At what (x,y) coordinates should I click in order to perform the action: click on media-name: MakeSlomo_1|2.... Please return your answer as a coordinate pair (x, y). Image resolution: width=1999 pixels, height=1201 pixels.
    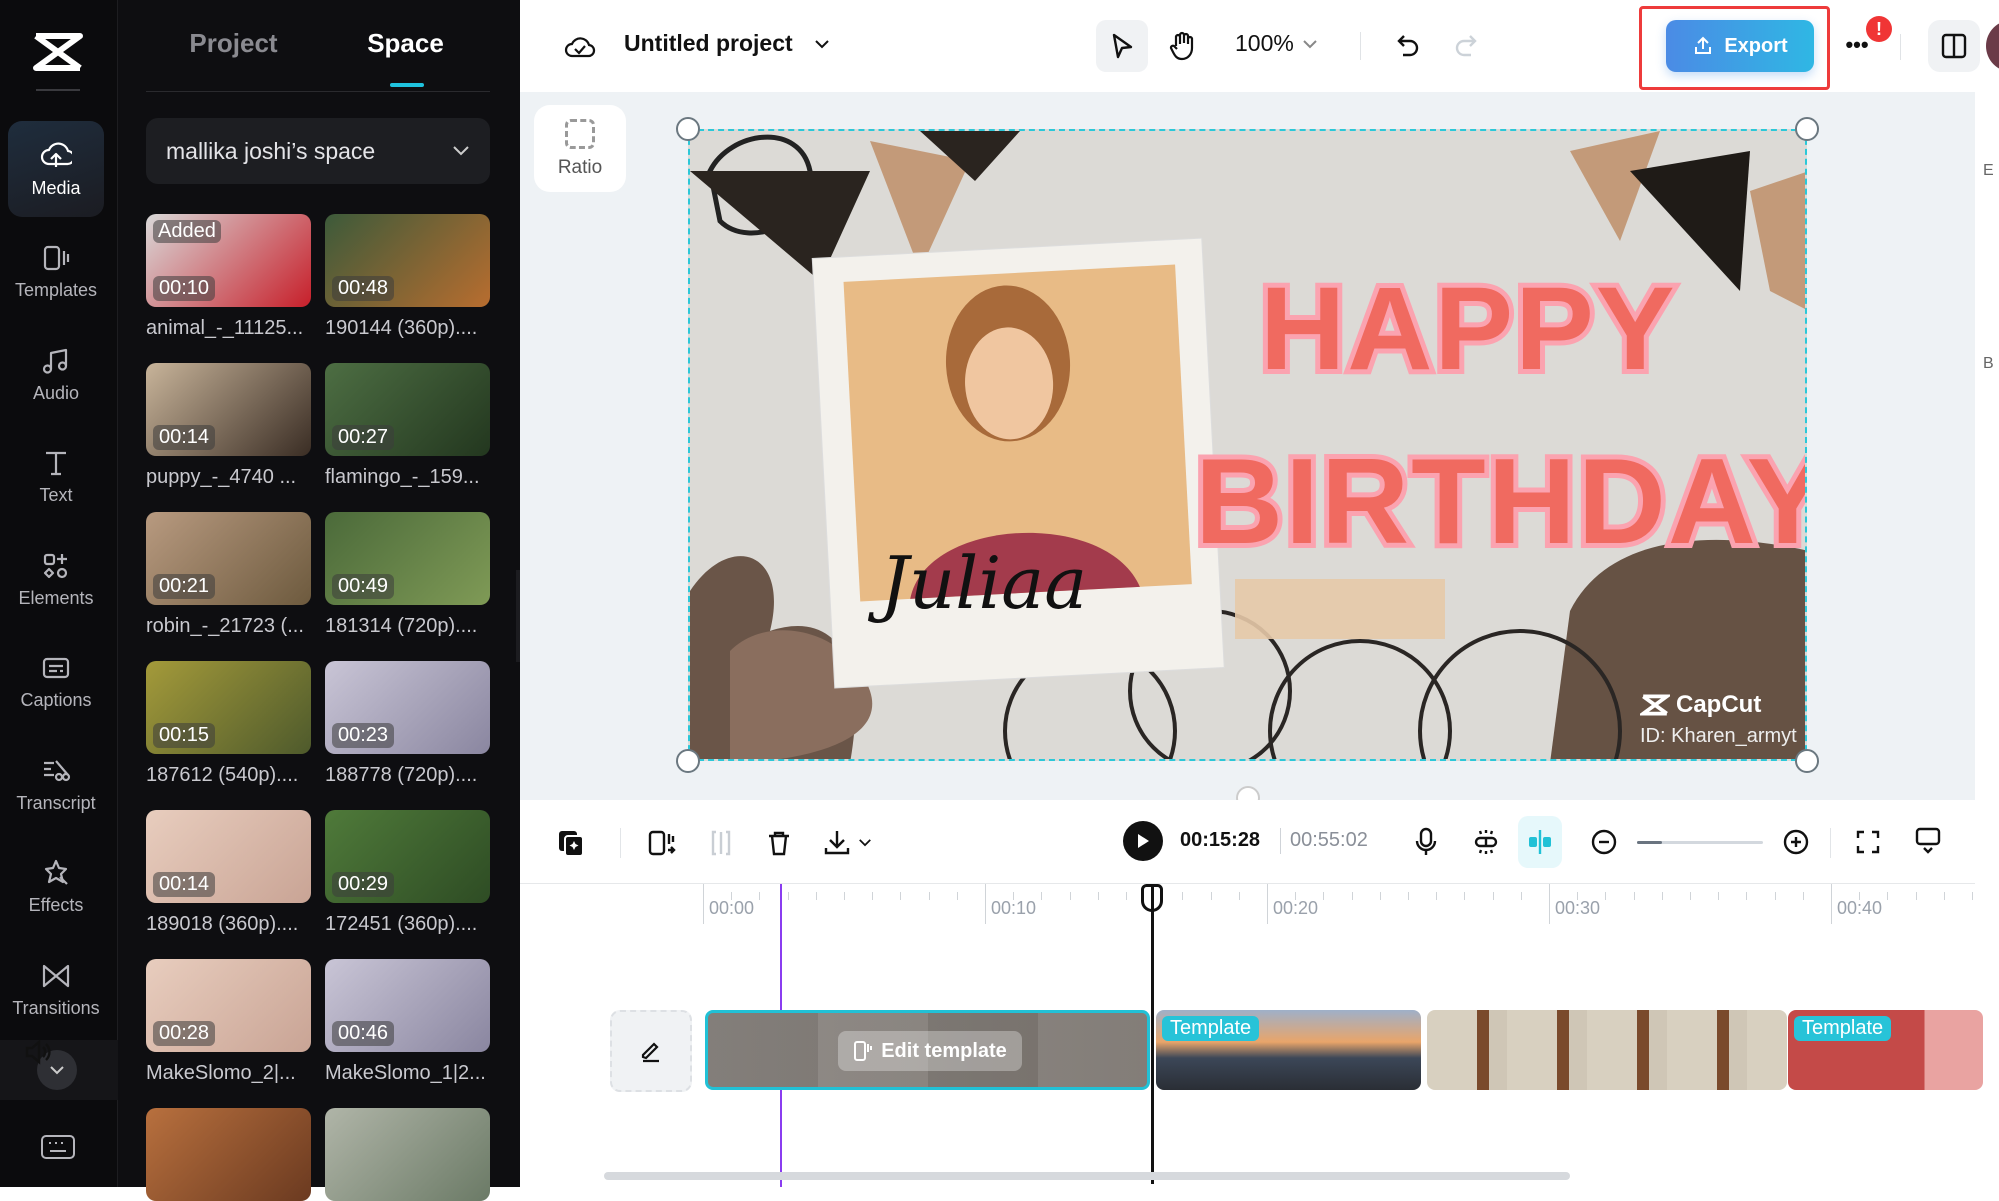
    Looking at the image, I should click on (405, 1073).